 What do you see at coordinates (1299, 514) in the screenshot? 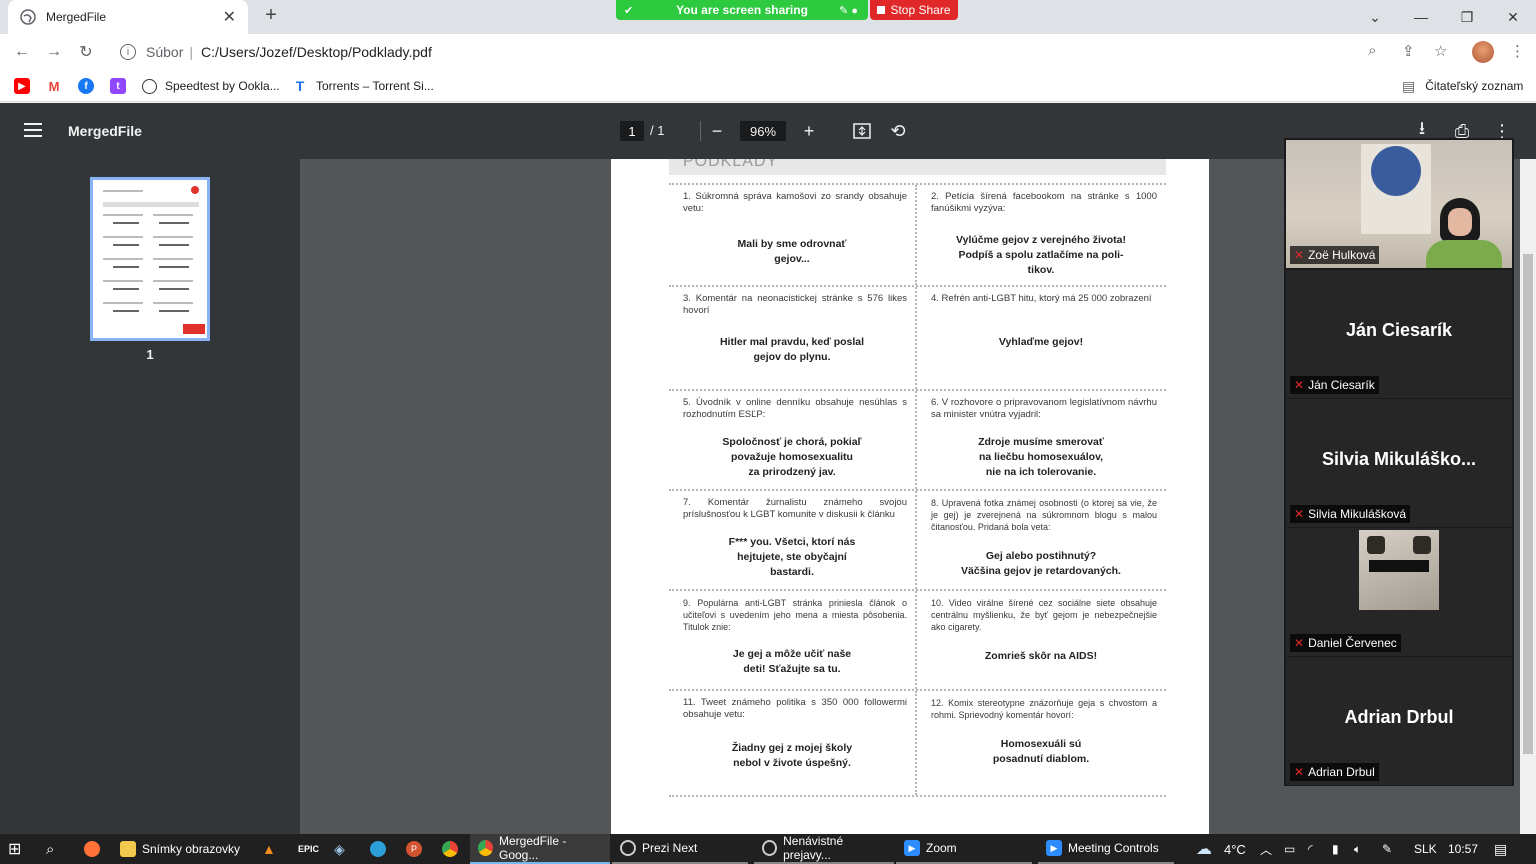
I see `muted-mic-icon: ✕` at bounding box center [1299, 514].